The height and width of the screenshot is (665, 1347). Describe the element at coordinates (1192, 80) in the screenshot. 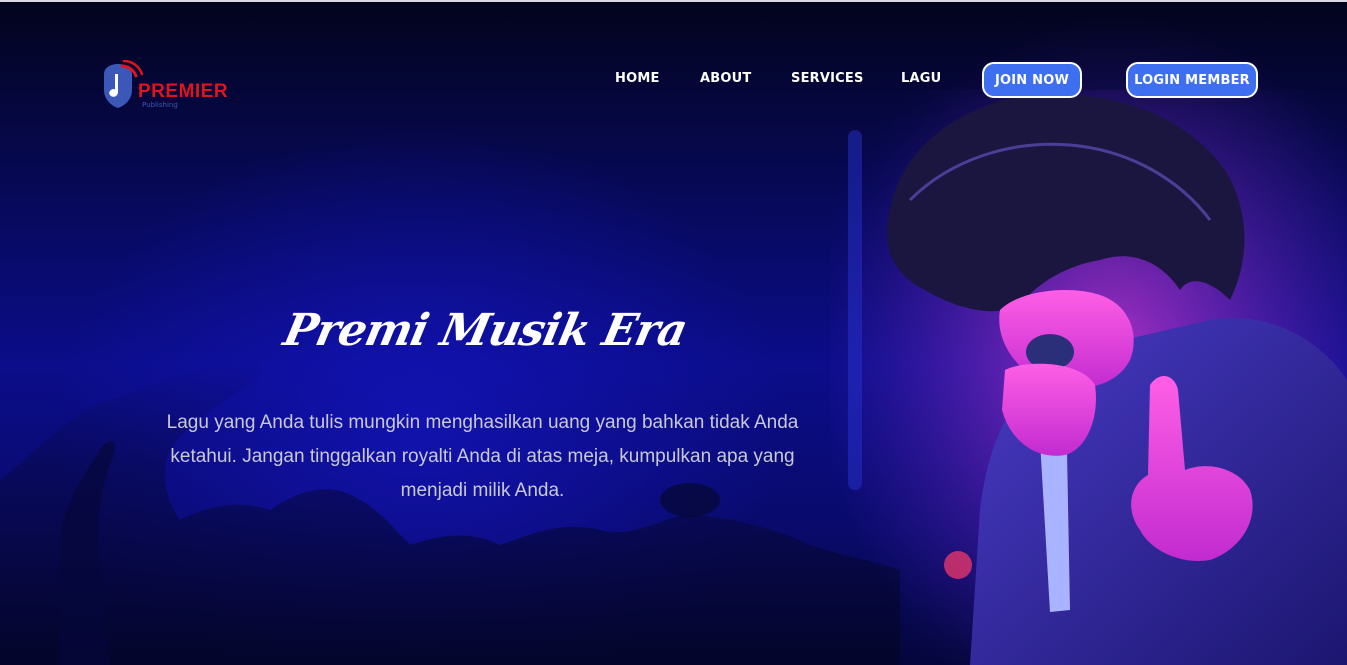

I see `login-member-button: LOGIN MEMBER` at that location.